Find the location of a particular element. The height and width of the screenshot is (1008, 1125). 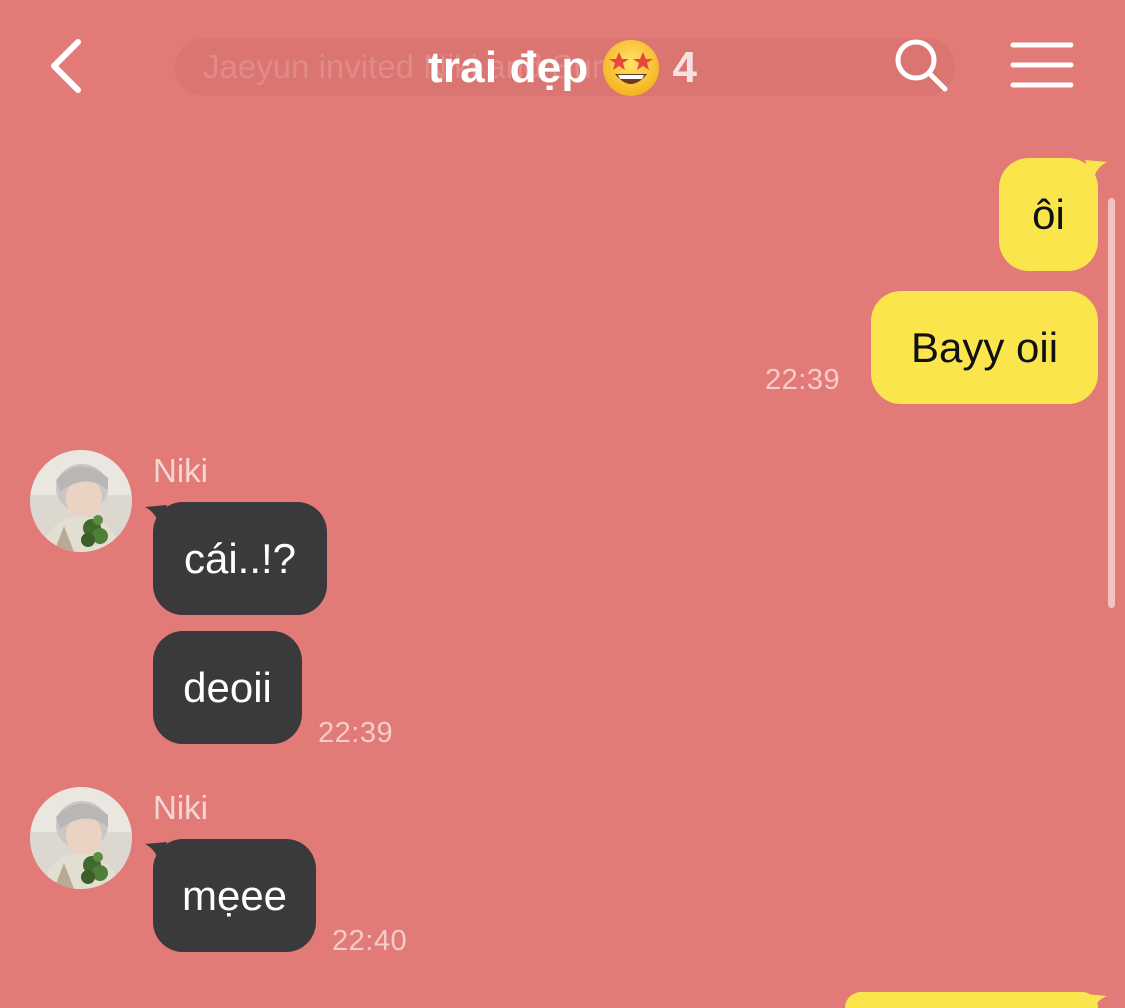

back-button is located at coordinates (70, 66).